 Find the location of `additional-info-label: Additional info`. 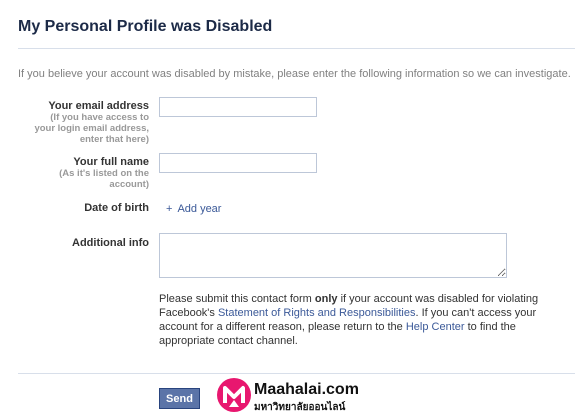

additional-info-label: Additional info is located at coordinates (110, 243).